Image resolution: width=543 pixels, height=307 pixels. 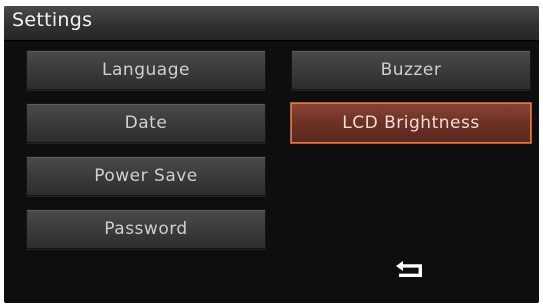 I want to click on date-button: Date, so click(x=146, y=123).